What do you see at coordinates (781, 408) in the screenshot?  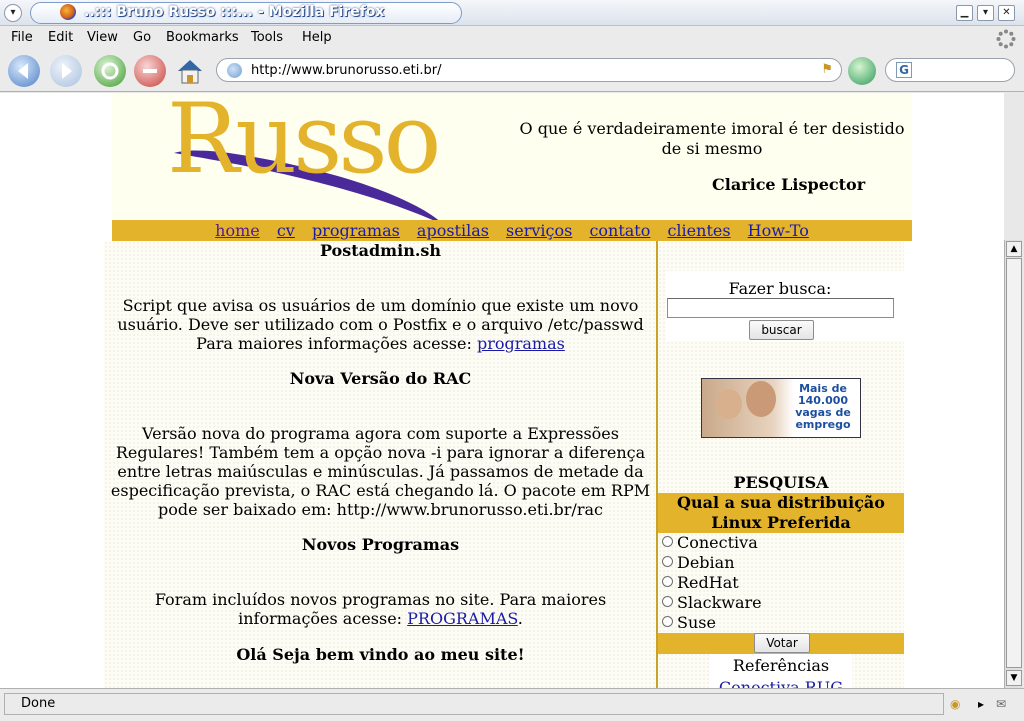 I see `job-ad-banner: Mais de 140.000 vagas de emprego` at bounding box center [781, 408].